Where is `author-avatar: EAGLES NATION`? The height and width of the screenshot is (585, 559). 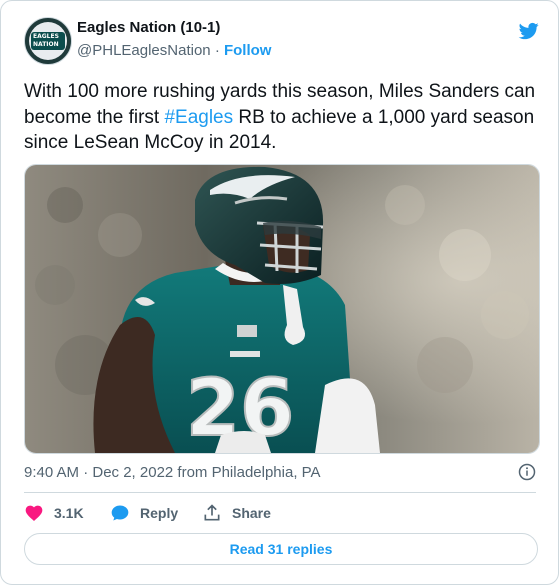
author-avatar: EAGLES NATION is located at coordinates (48, 41).